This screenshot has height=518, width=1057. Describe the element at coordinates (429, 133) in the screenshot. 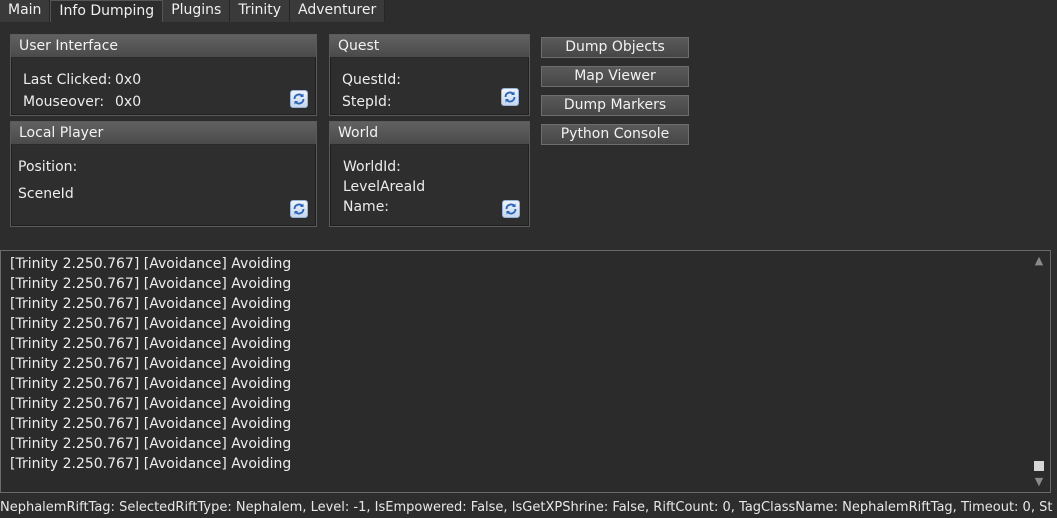

I see `world-panel-title: World` at that location.